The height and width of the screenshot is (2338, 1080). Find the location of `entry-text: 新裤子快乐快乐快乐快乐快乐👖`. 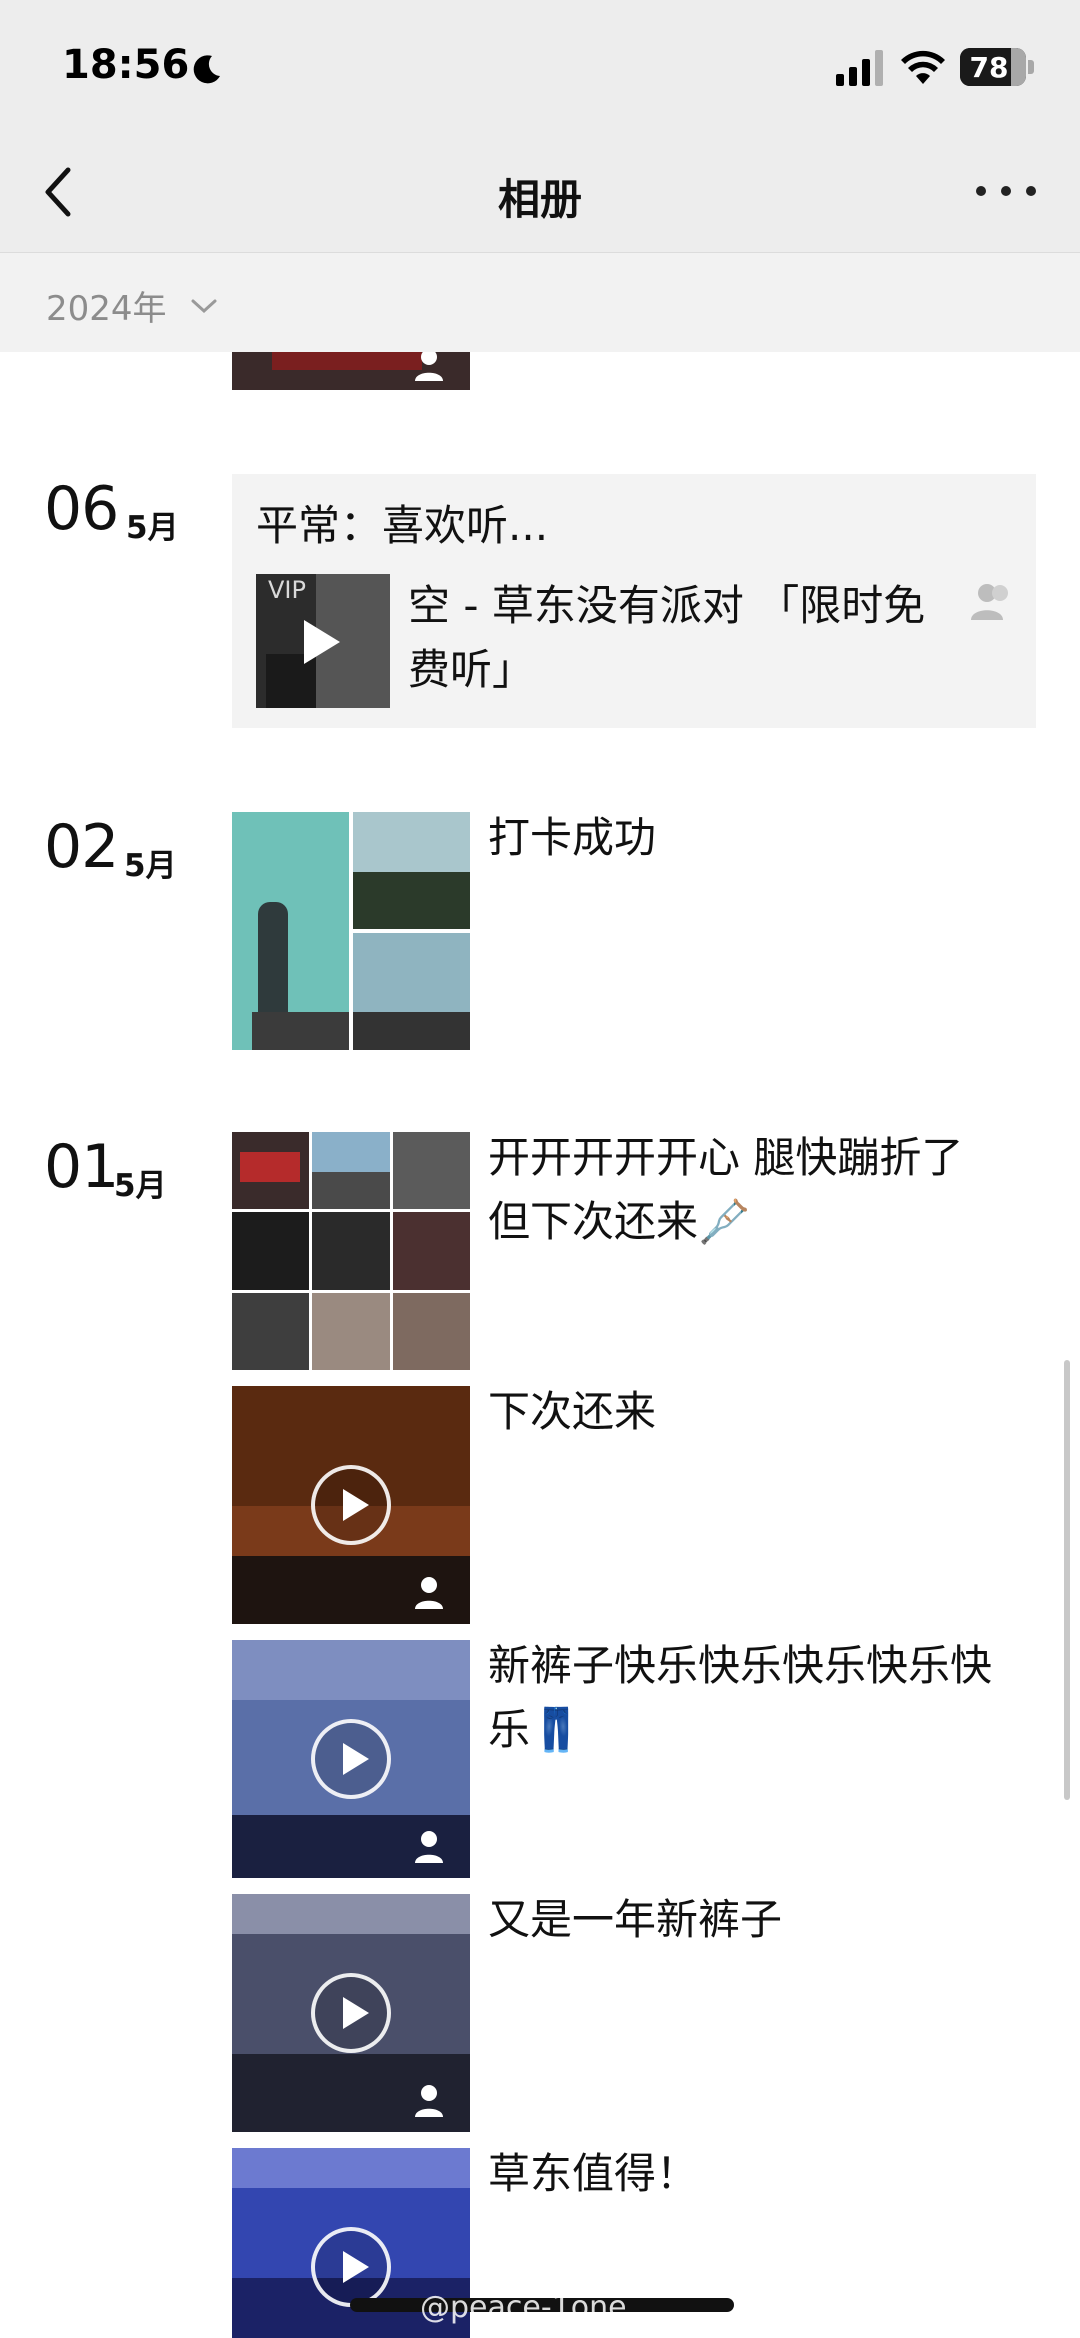

entry-text: 新裤子快乐快乐快乐快乐快乐👖 is located at coordinates (740, 1697).